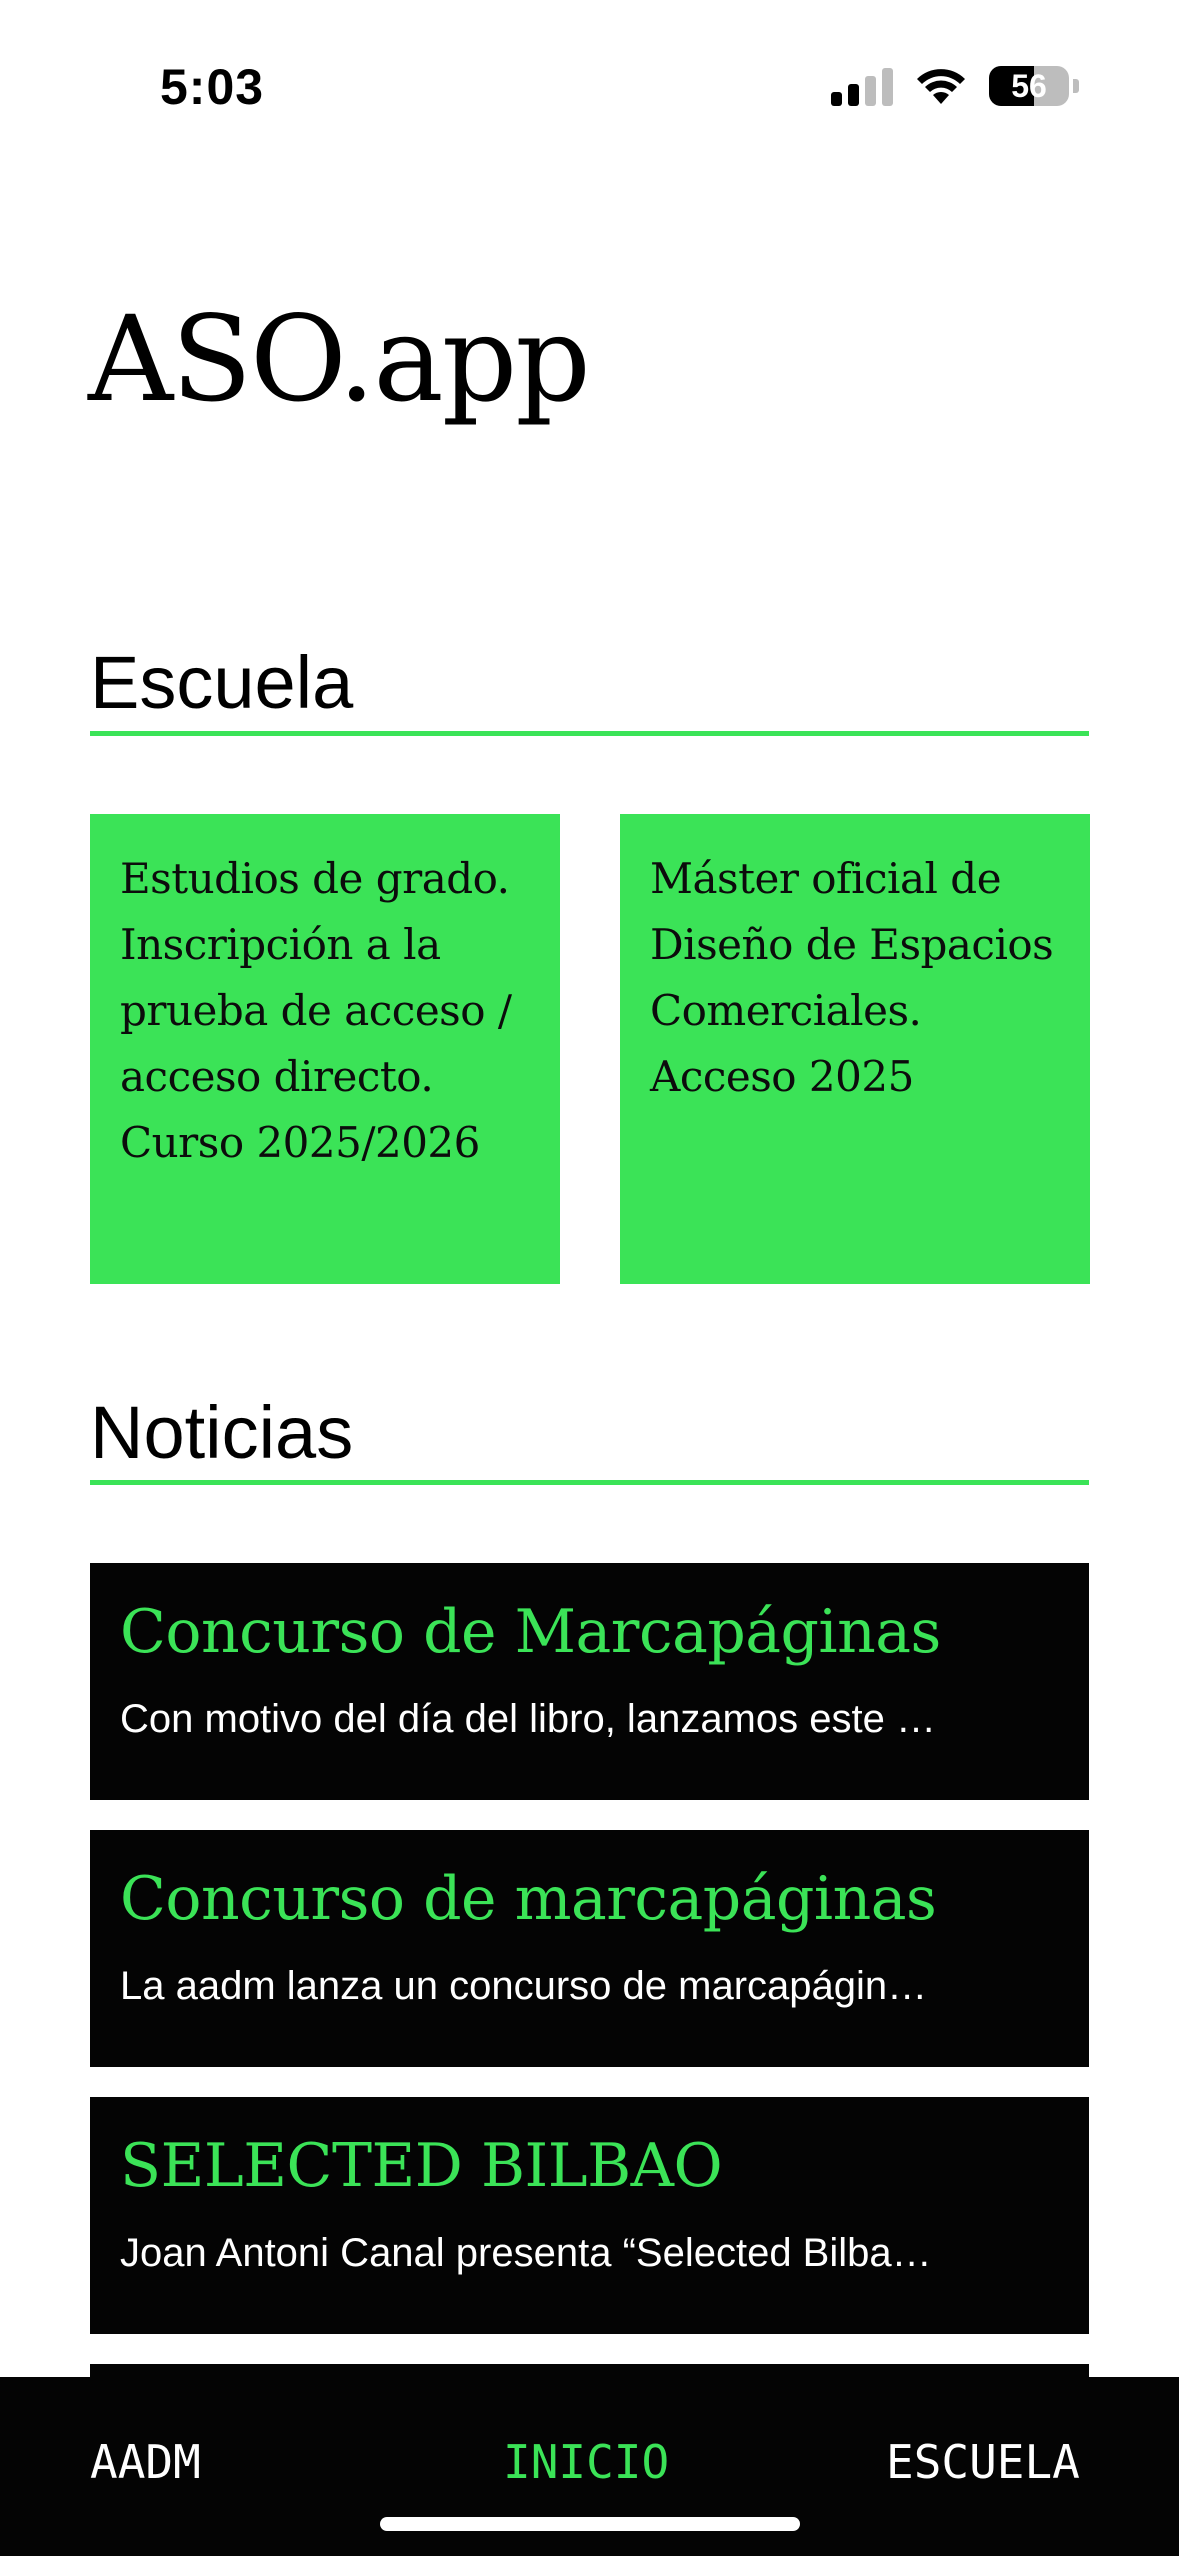 The width and height of the screenshot is (1179, 2556). Describe the element at coordinates (212, 87) in the screenshot. I see `status-time: 5:03` at that location.